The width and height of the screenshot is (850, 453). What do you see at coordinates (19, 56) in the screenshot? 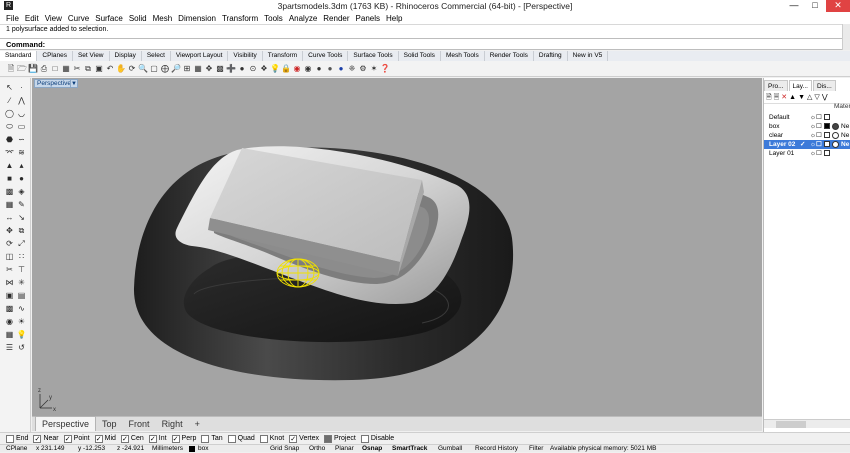
I see `toolbar-tab-standard: Standard` at bounding box center [19, 56].